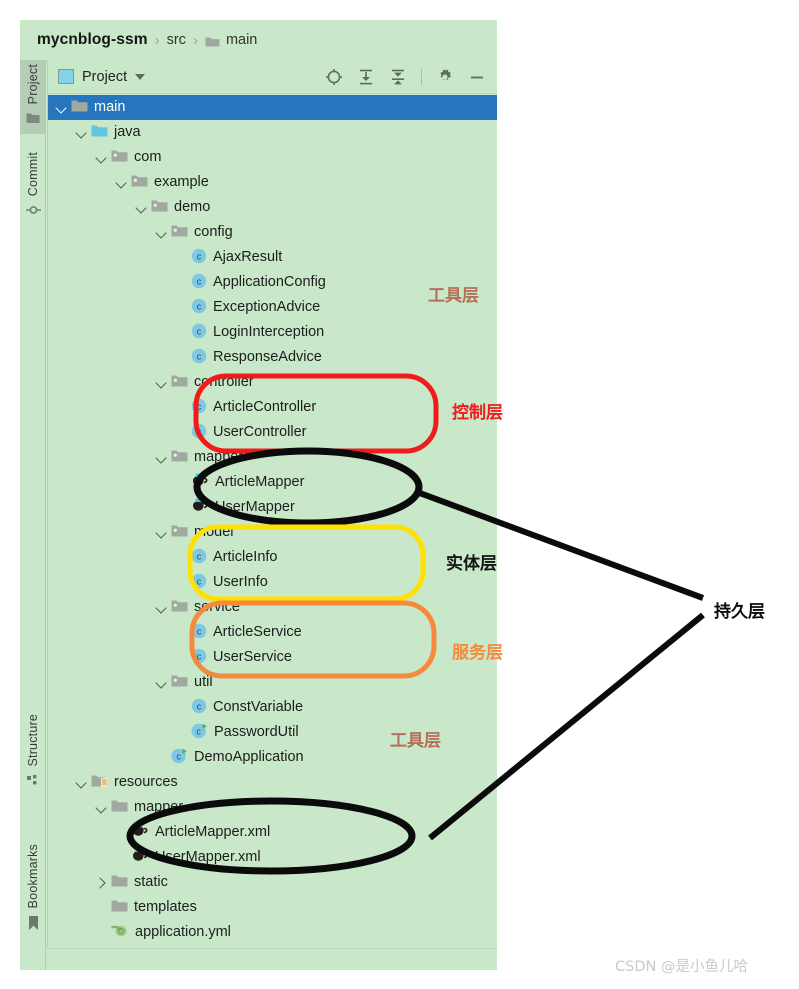  I want to click on gear-icon, so click(445, 77).